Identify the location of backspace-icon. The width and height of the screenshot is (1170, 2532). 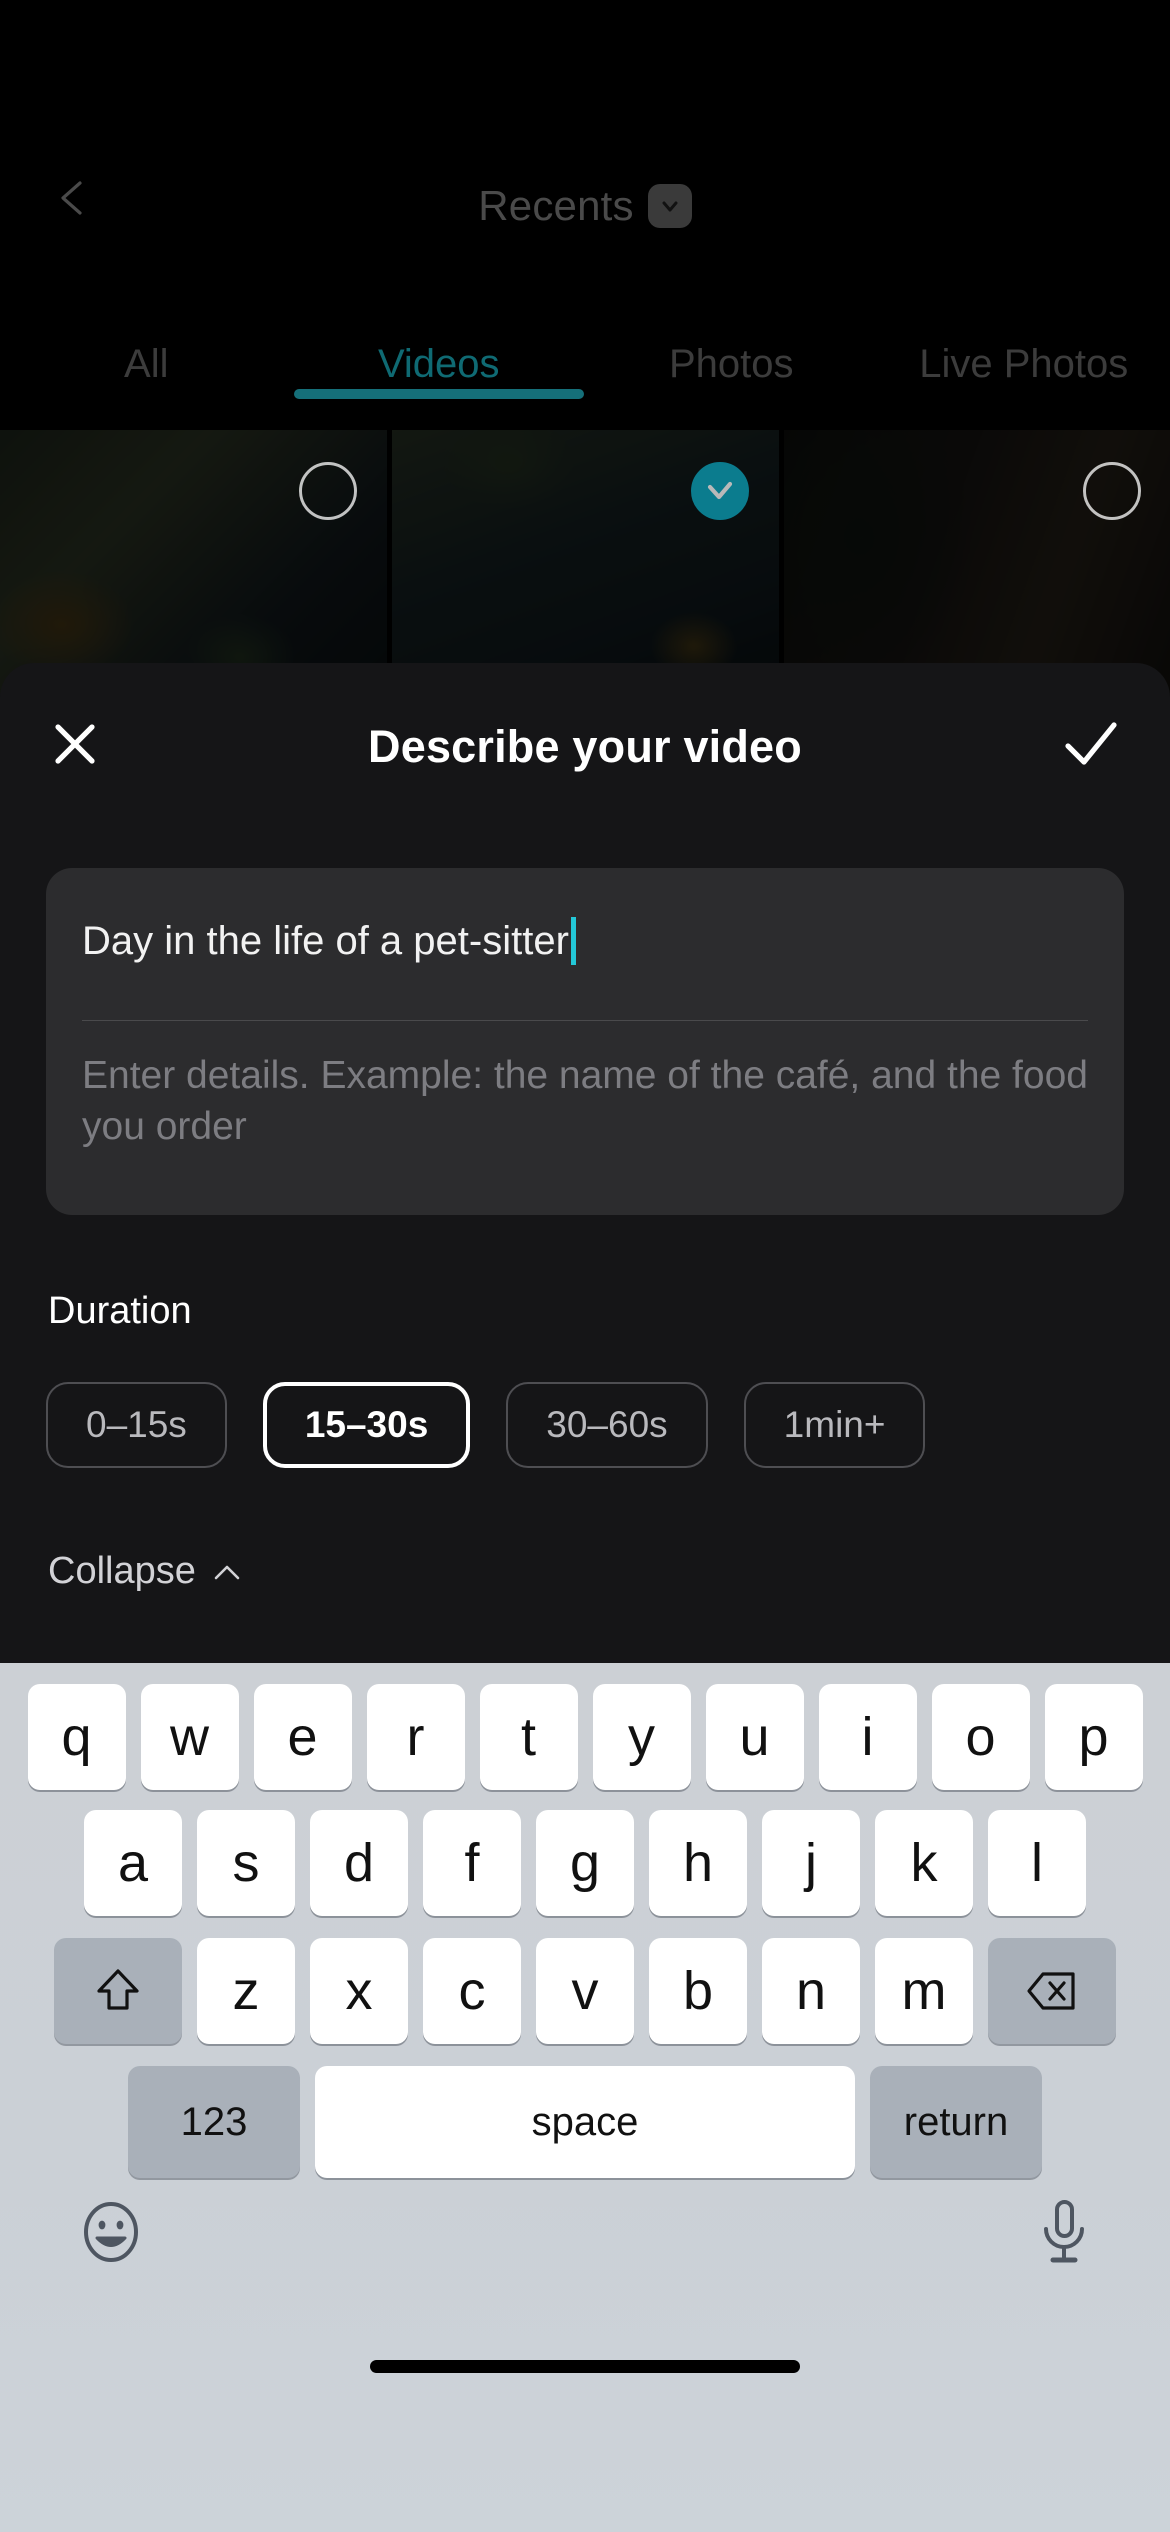
(1051, 1991).